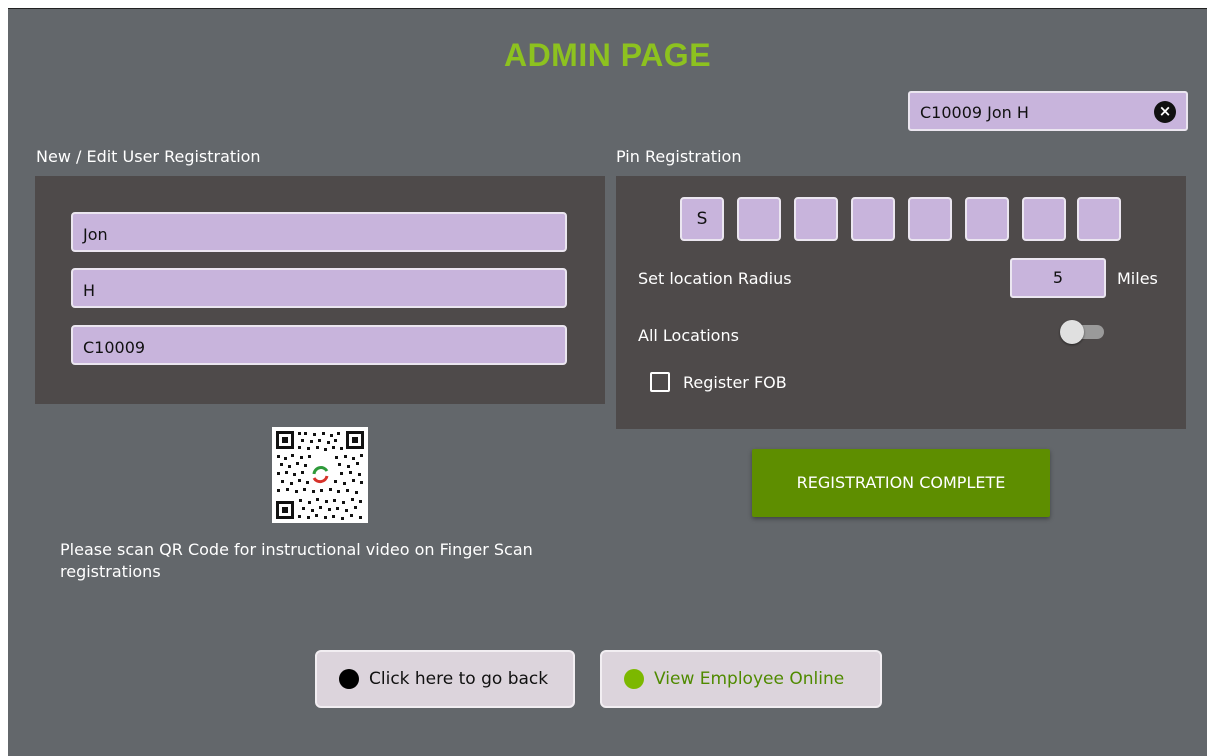 This screenshot has width=1207, height=756. I want to click on go-back-label: Click here to go back, so click(459, 679).